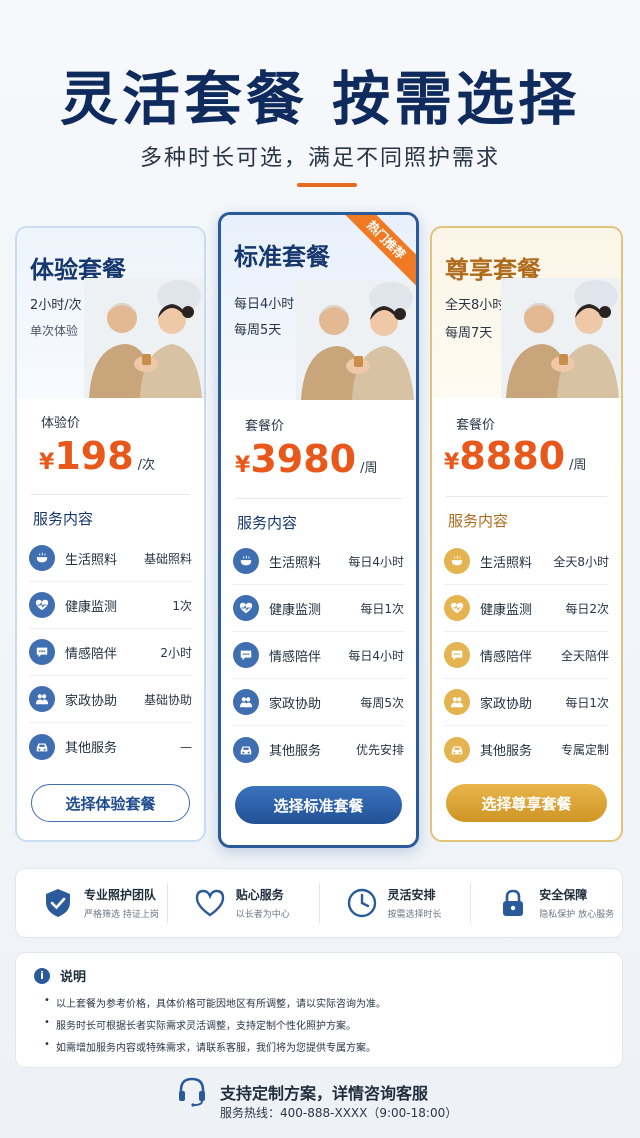  Describe the element at coordinates (42, 975) in the screenshot. I see `info-icon: i` at that location.